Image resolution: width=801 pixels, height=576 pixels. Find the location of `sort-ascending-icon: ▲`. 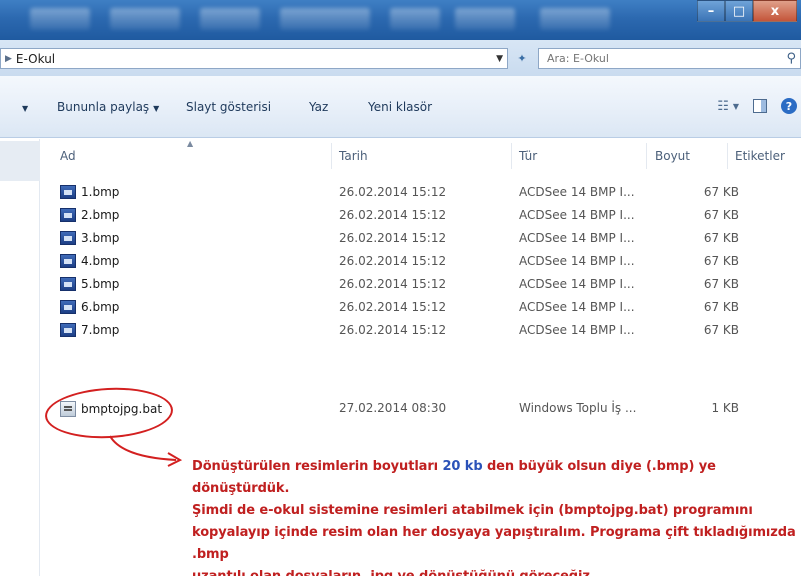

sort-ascending-icon: ▲ is located at coordinates (190, 143).